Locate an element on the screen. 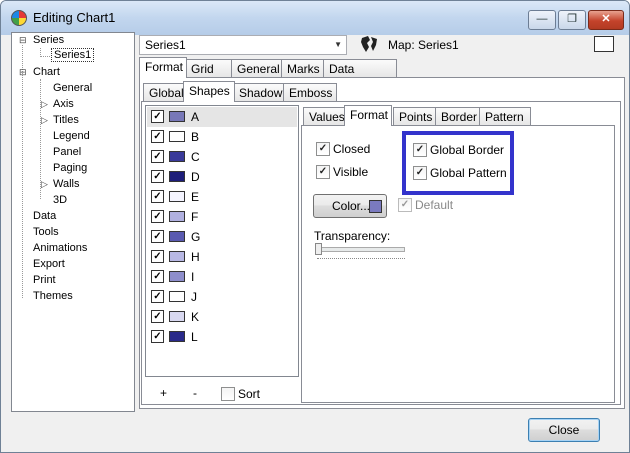 This screenshot has height=453, width=630. list-item-label: E is located at coordinates (195, 197).